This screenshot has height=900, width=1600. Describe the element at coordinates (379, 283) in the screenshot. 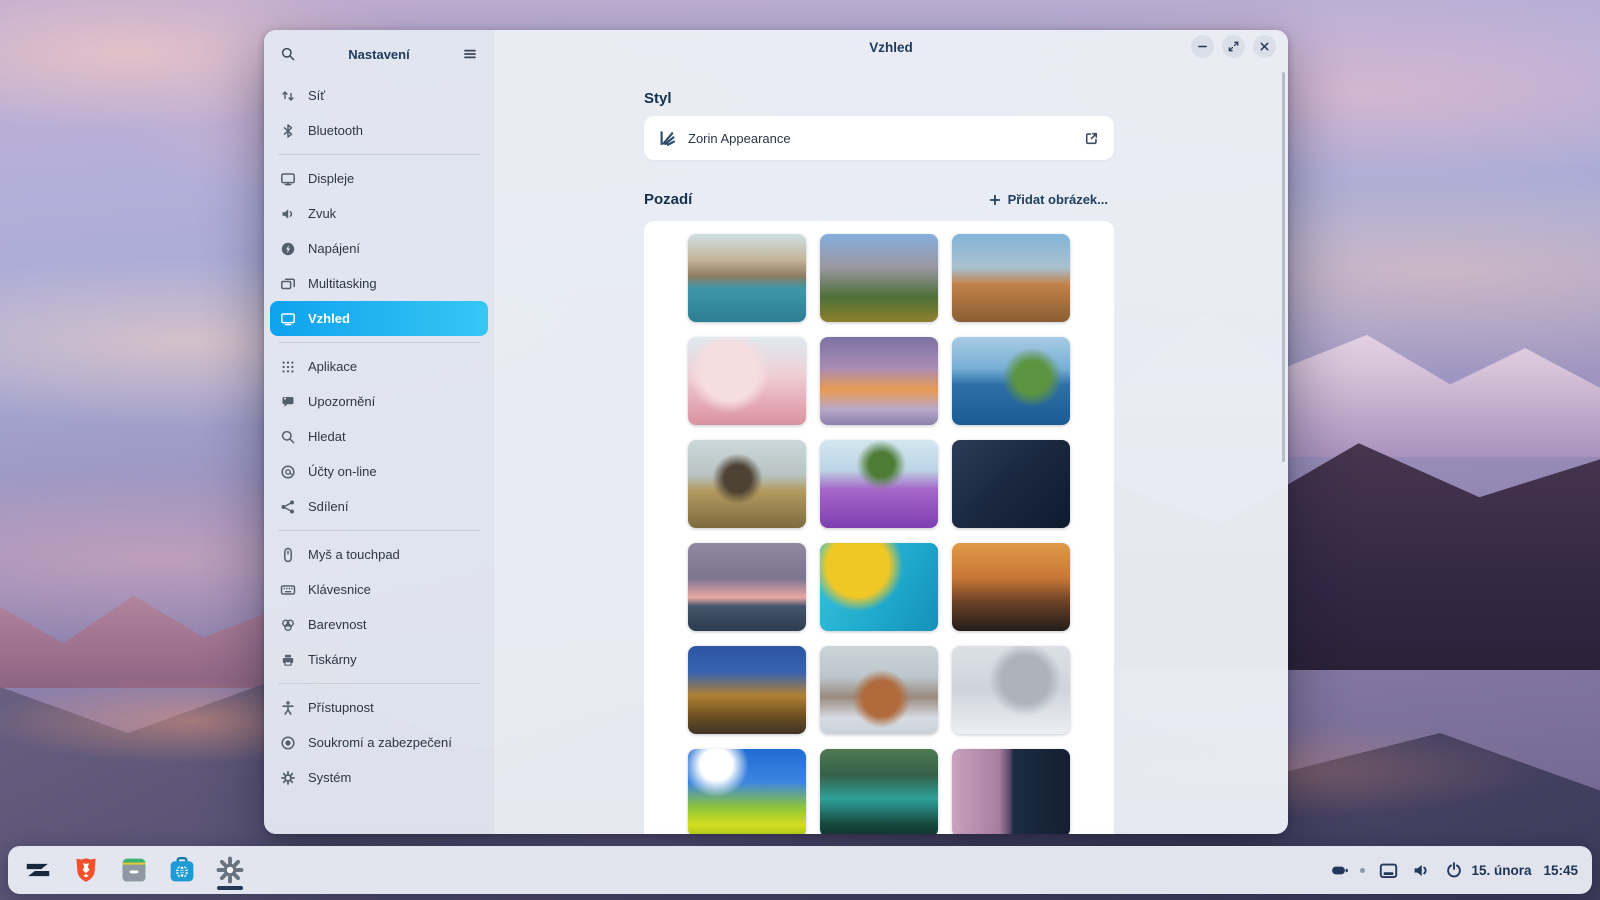

I see `sidebar-item-multitasking: Multitasking` at that location.